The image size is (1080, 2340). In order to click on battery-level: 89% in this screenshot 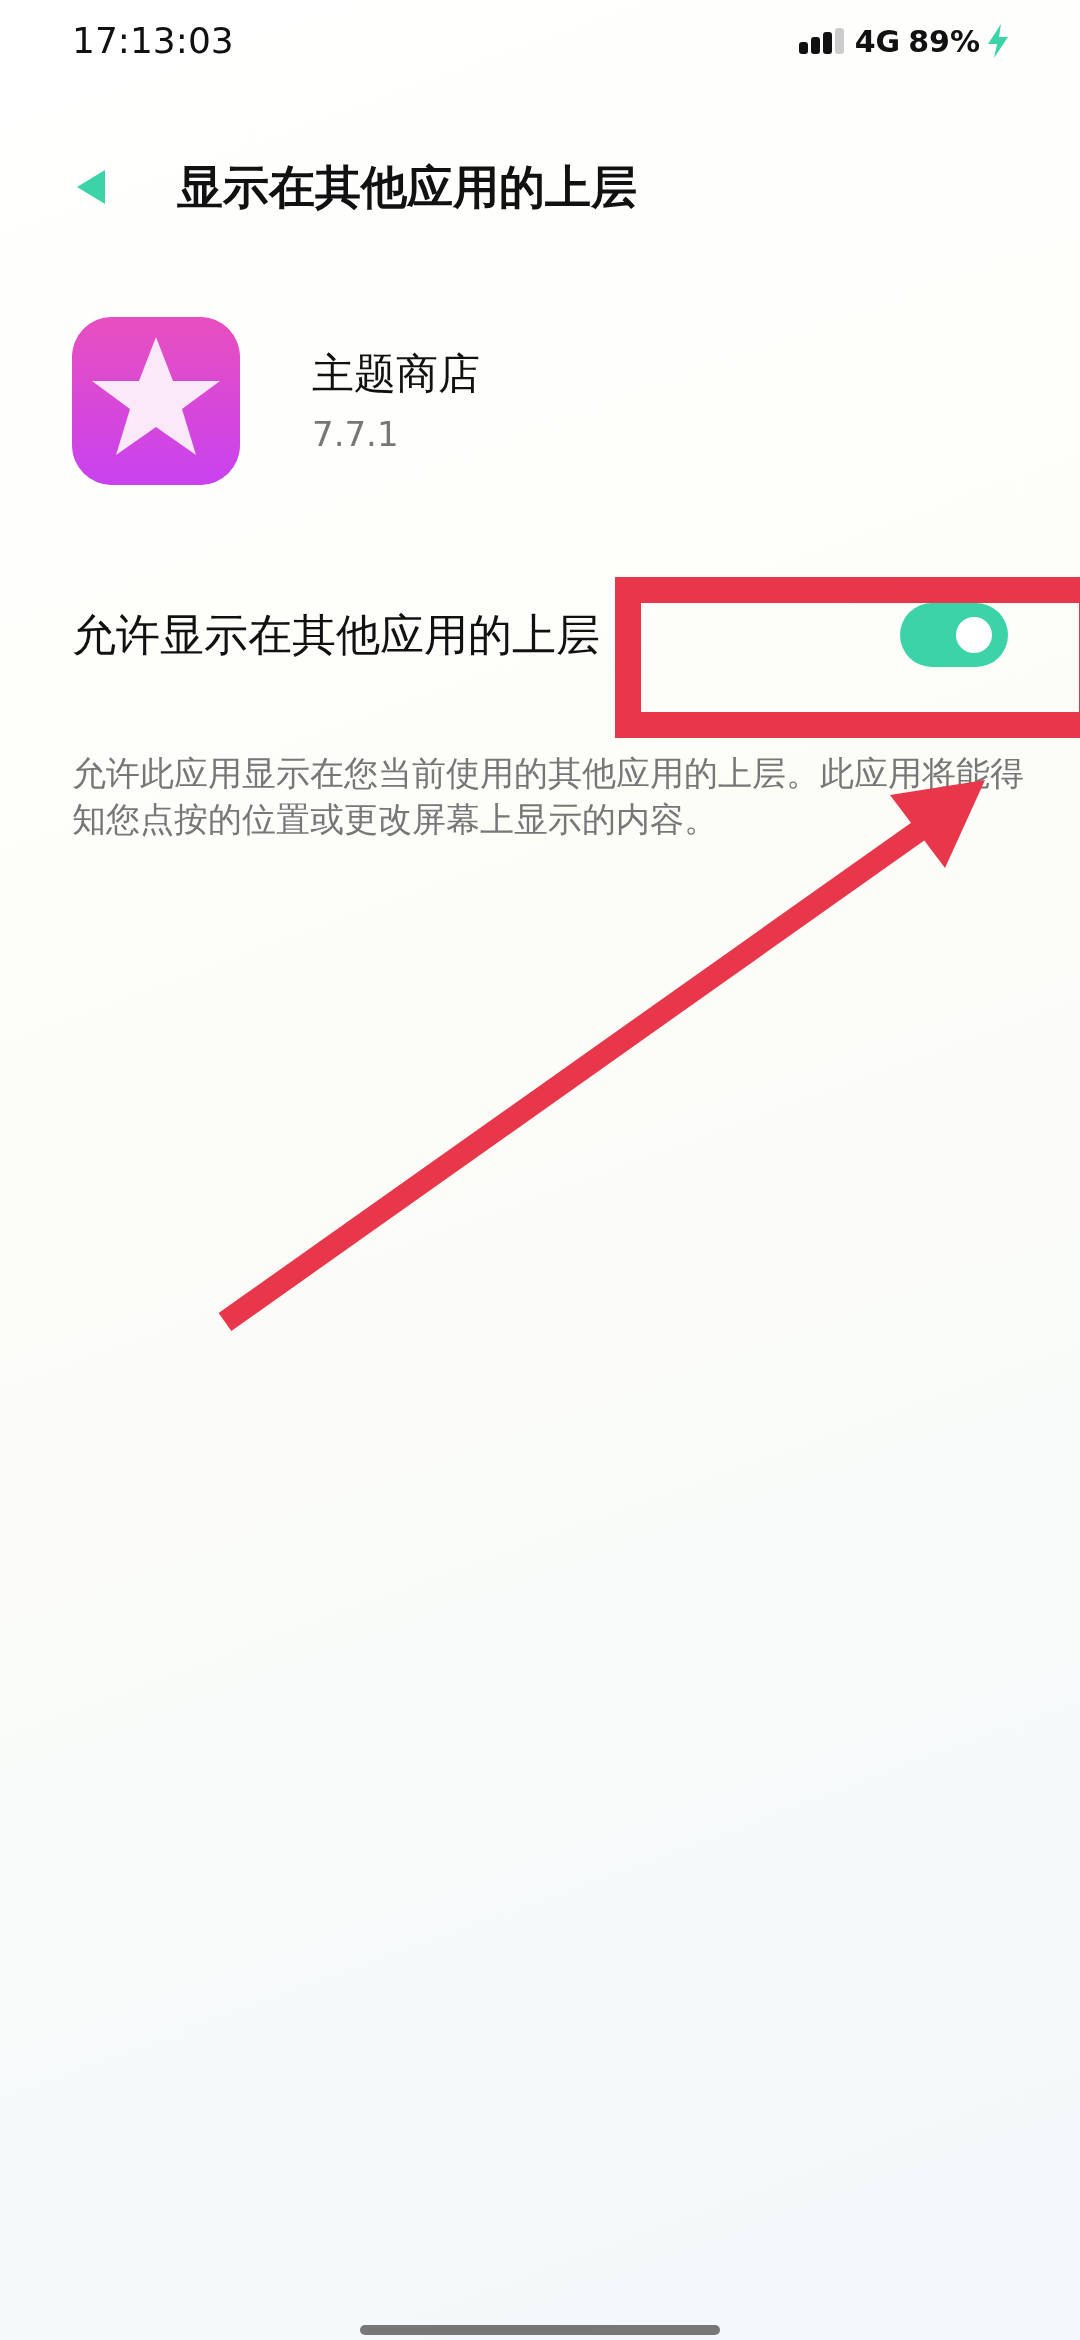, I will do `click(944, 41)`.